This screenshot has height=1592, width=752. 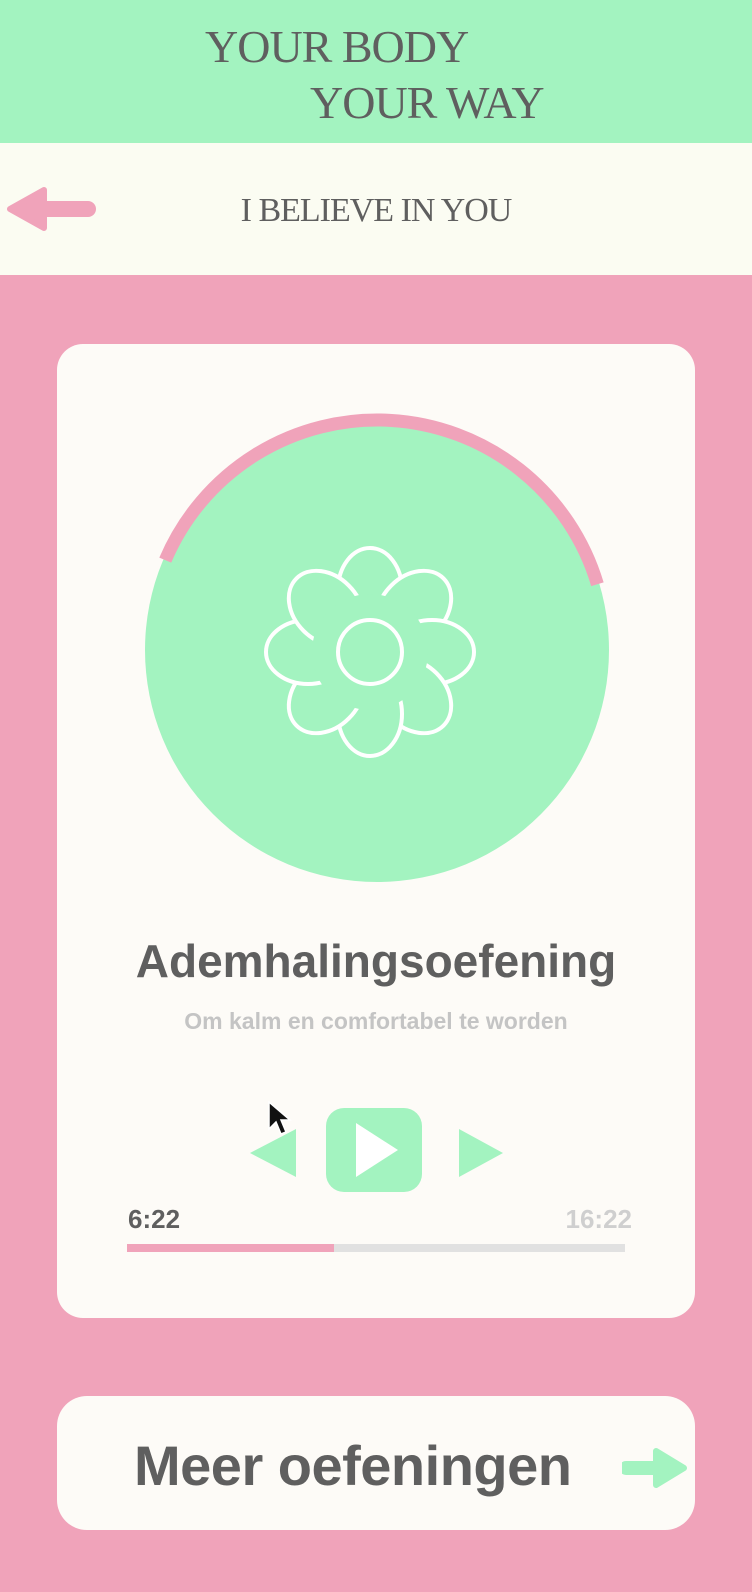 I want to click on flower-icon, so click(x=370, y=652).